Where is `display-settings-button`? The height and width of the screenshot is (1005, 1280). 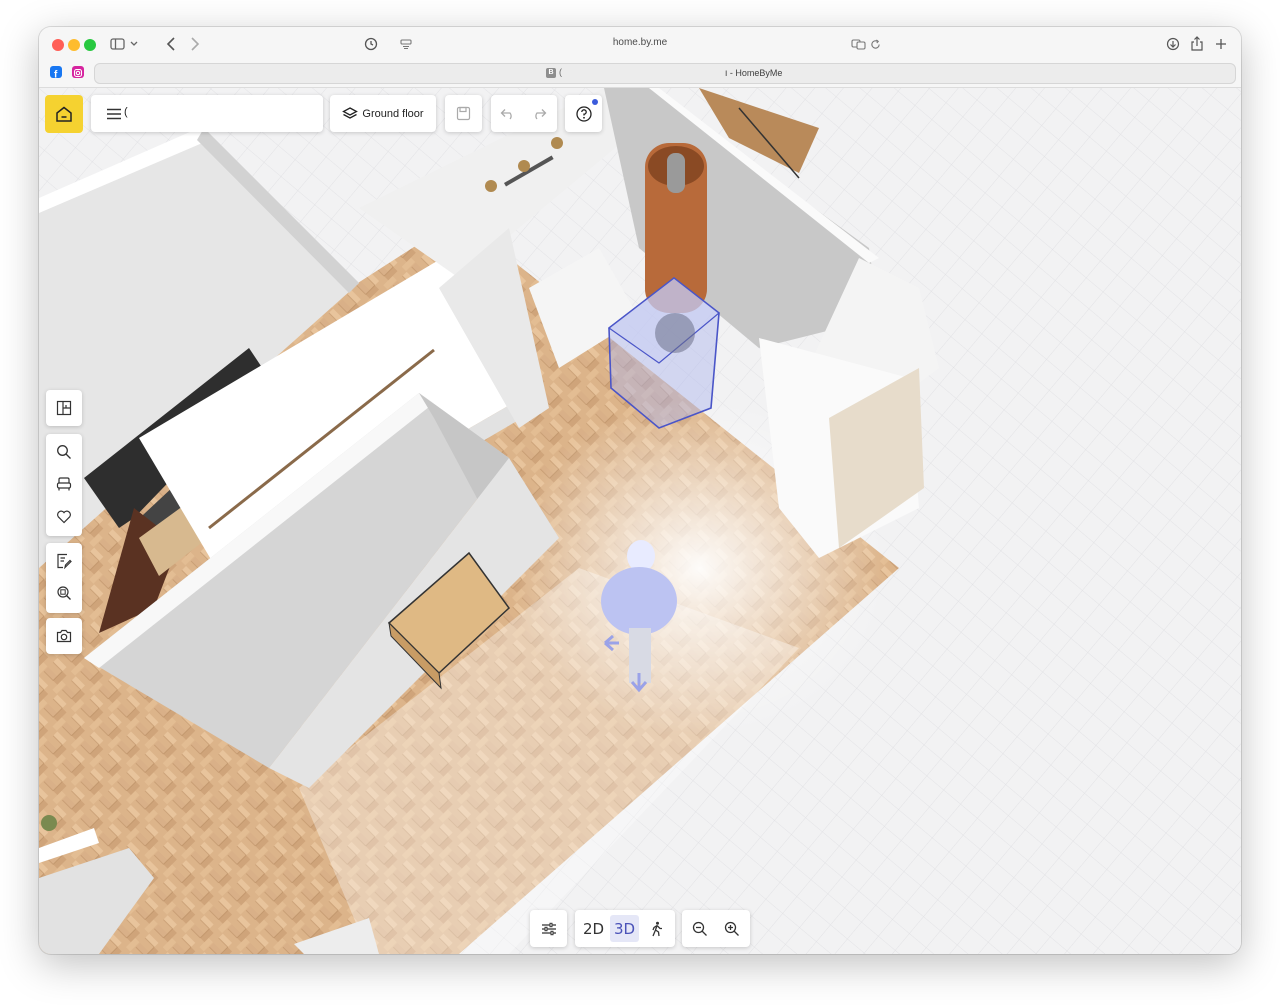
display-settings-button is located at coordinates (548, 928).